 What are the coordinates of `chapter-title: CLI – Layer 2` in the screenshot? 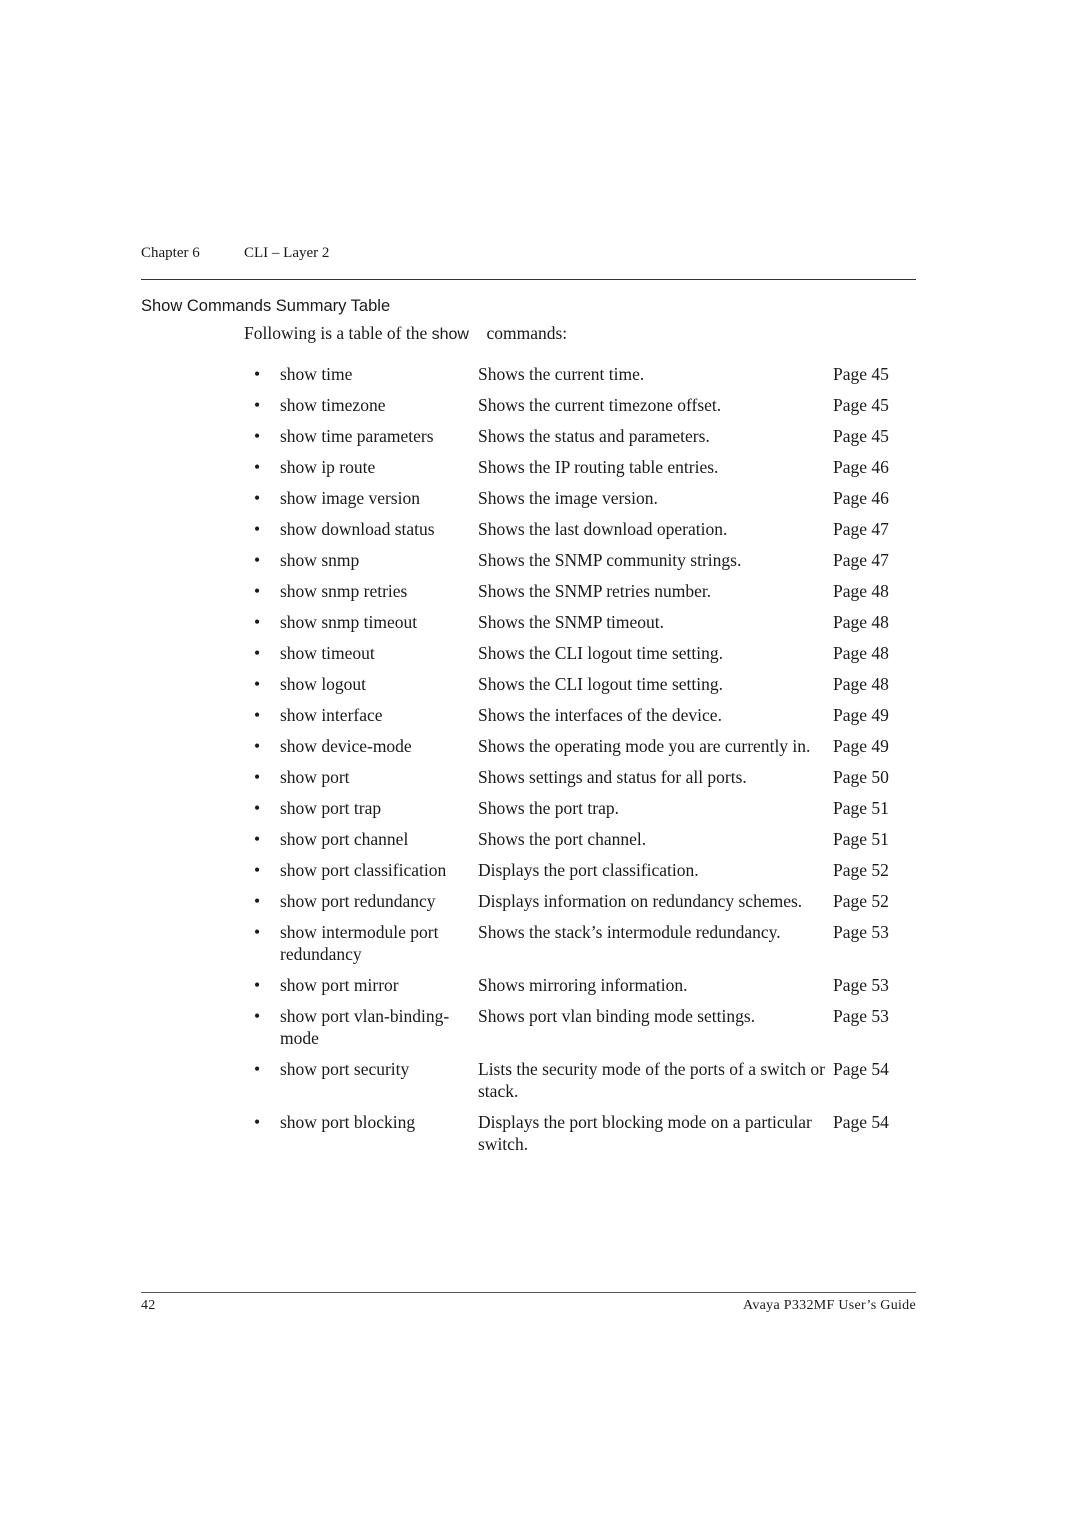 It's located at (287, 253).